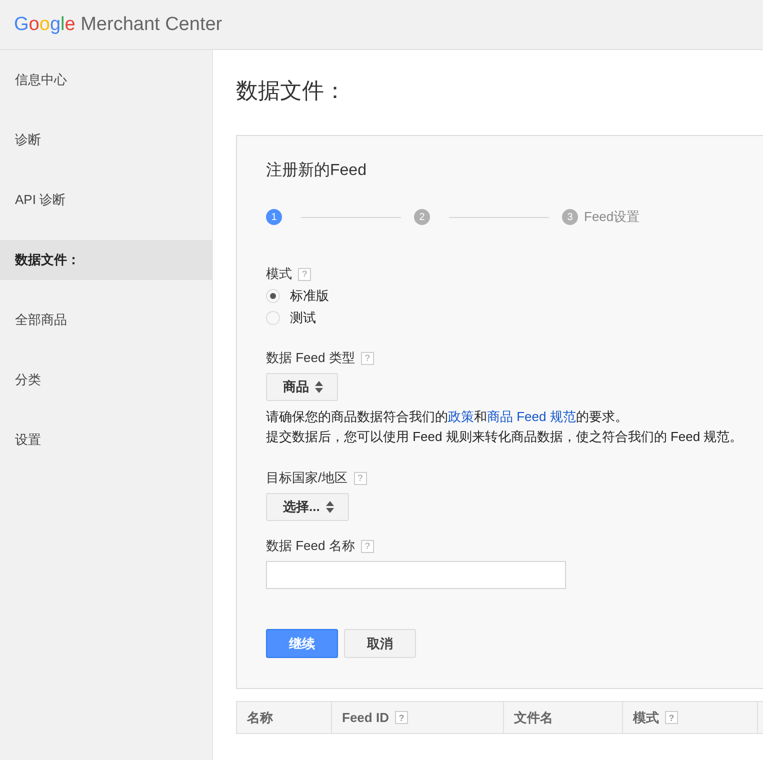  What do you see at coordinates (106, 380) in the screenshot?
I see `sidebar-item: 分类` at bounding box center [106, 380].